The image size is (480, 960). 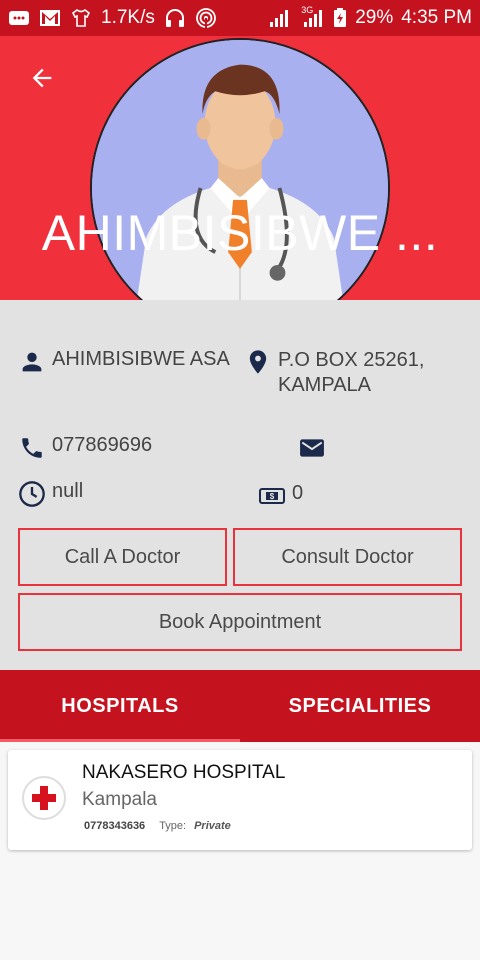 What do you see at coordinates (141, 359) in the screenshot?
I see `doctor-name: AHIMBISIBWE ASA` at bounding box center [141, 359].